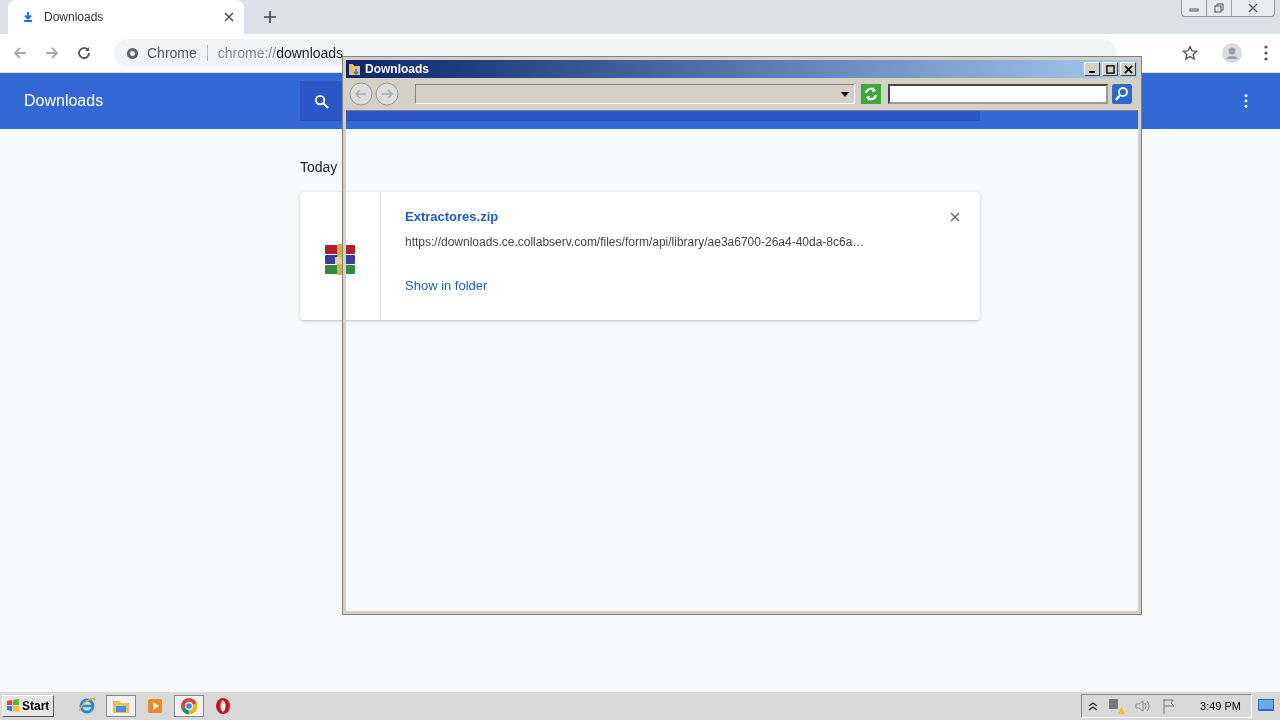 The width and height of the screenshot is (1280, 720). What do you see at coordinates (270, 17) in the screenshot?
I see `new-tab-icon` at bounding box center [270, 17].